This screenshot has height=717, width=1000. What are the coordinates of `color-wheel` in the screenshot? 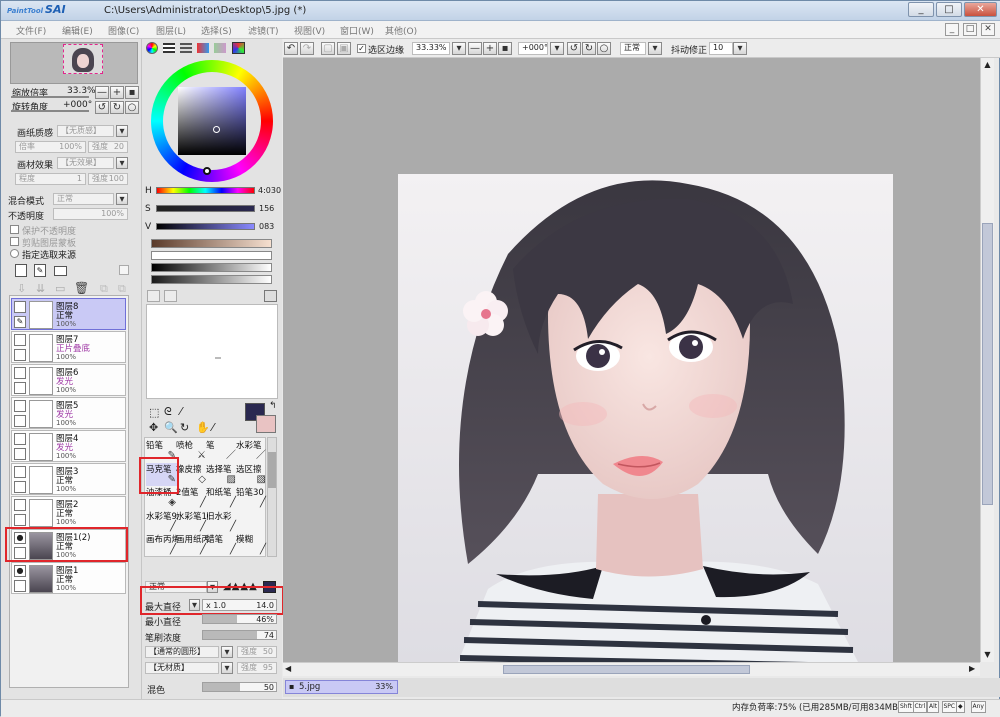 It's located at (212, 121).